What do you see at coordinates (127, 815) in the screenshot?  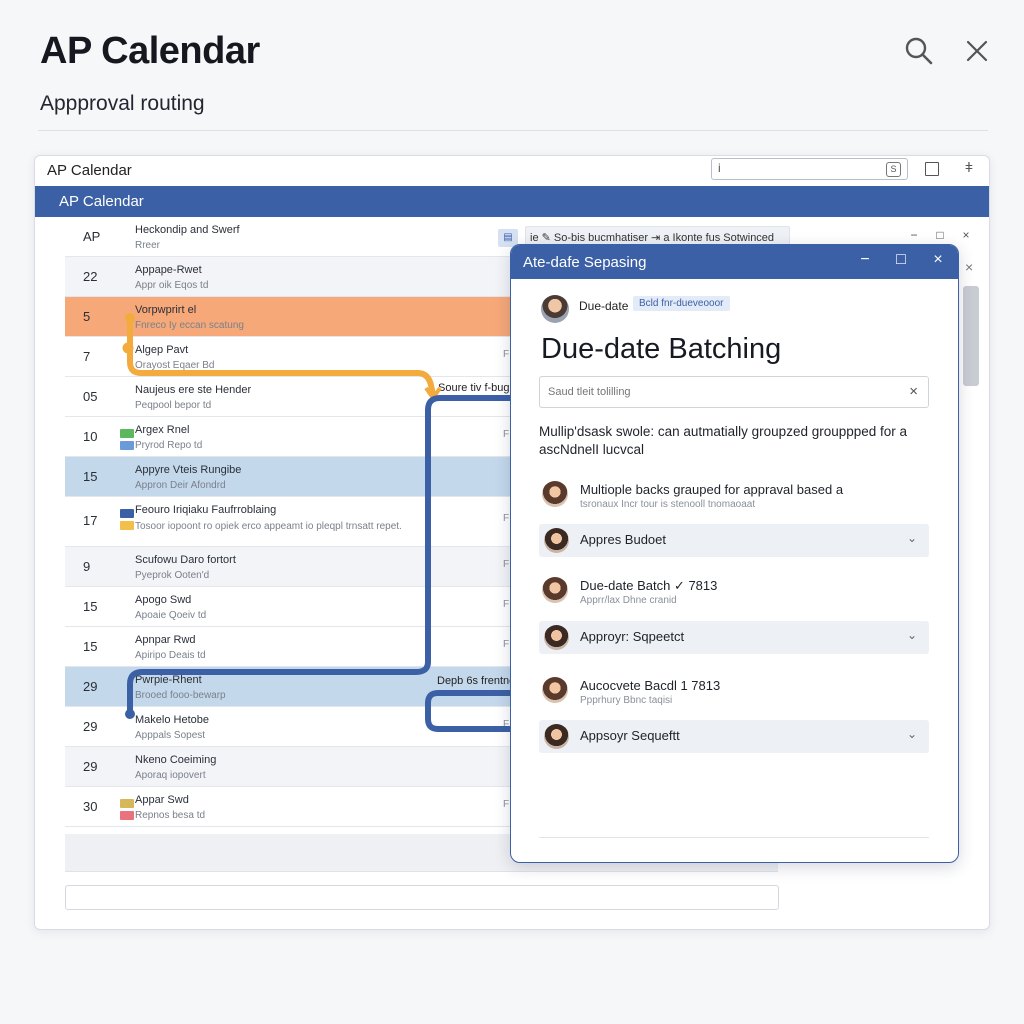 I see `row-tag-red` at bounding box center [127, 815].